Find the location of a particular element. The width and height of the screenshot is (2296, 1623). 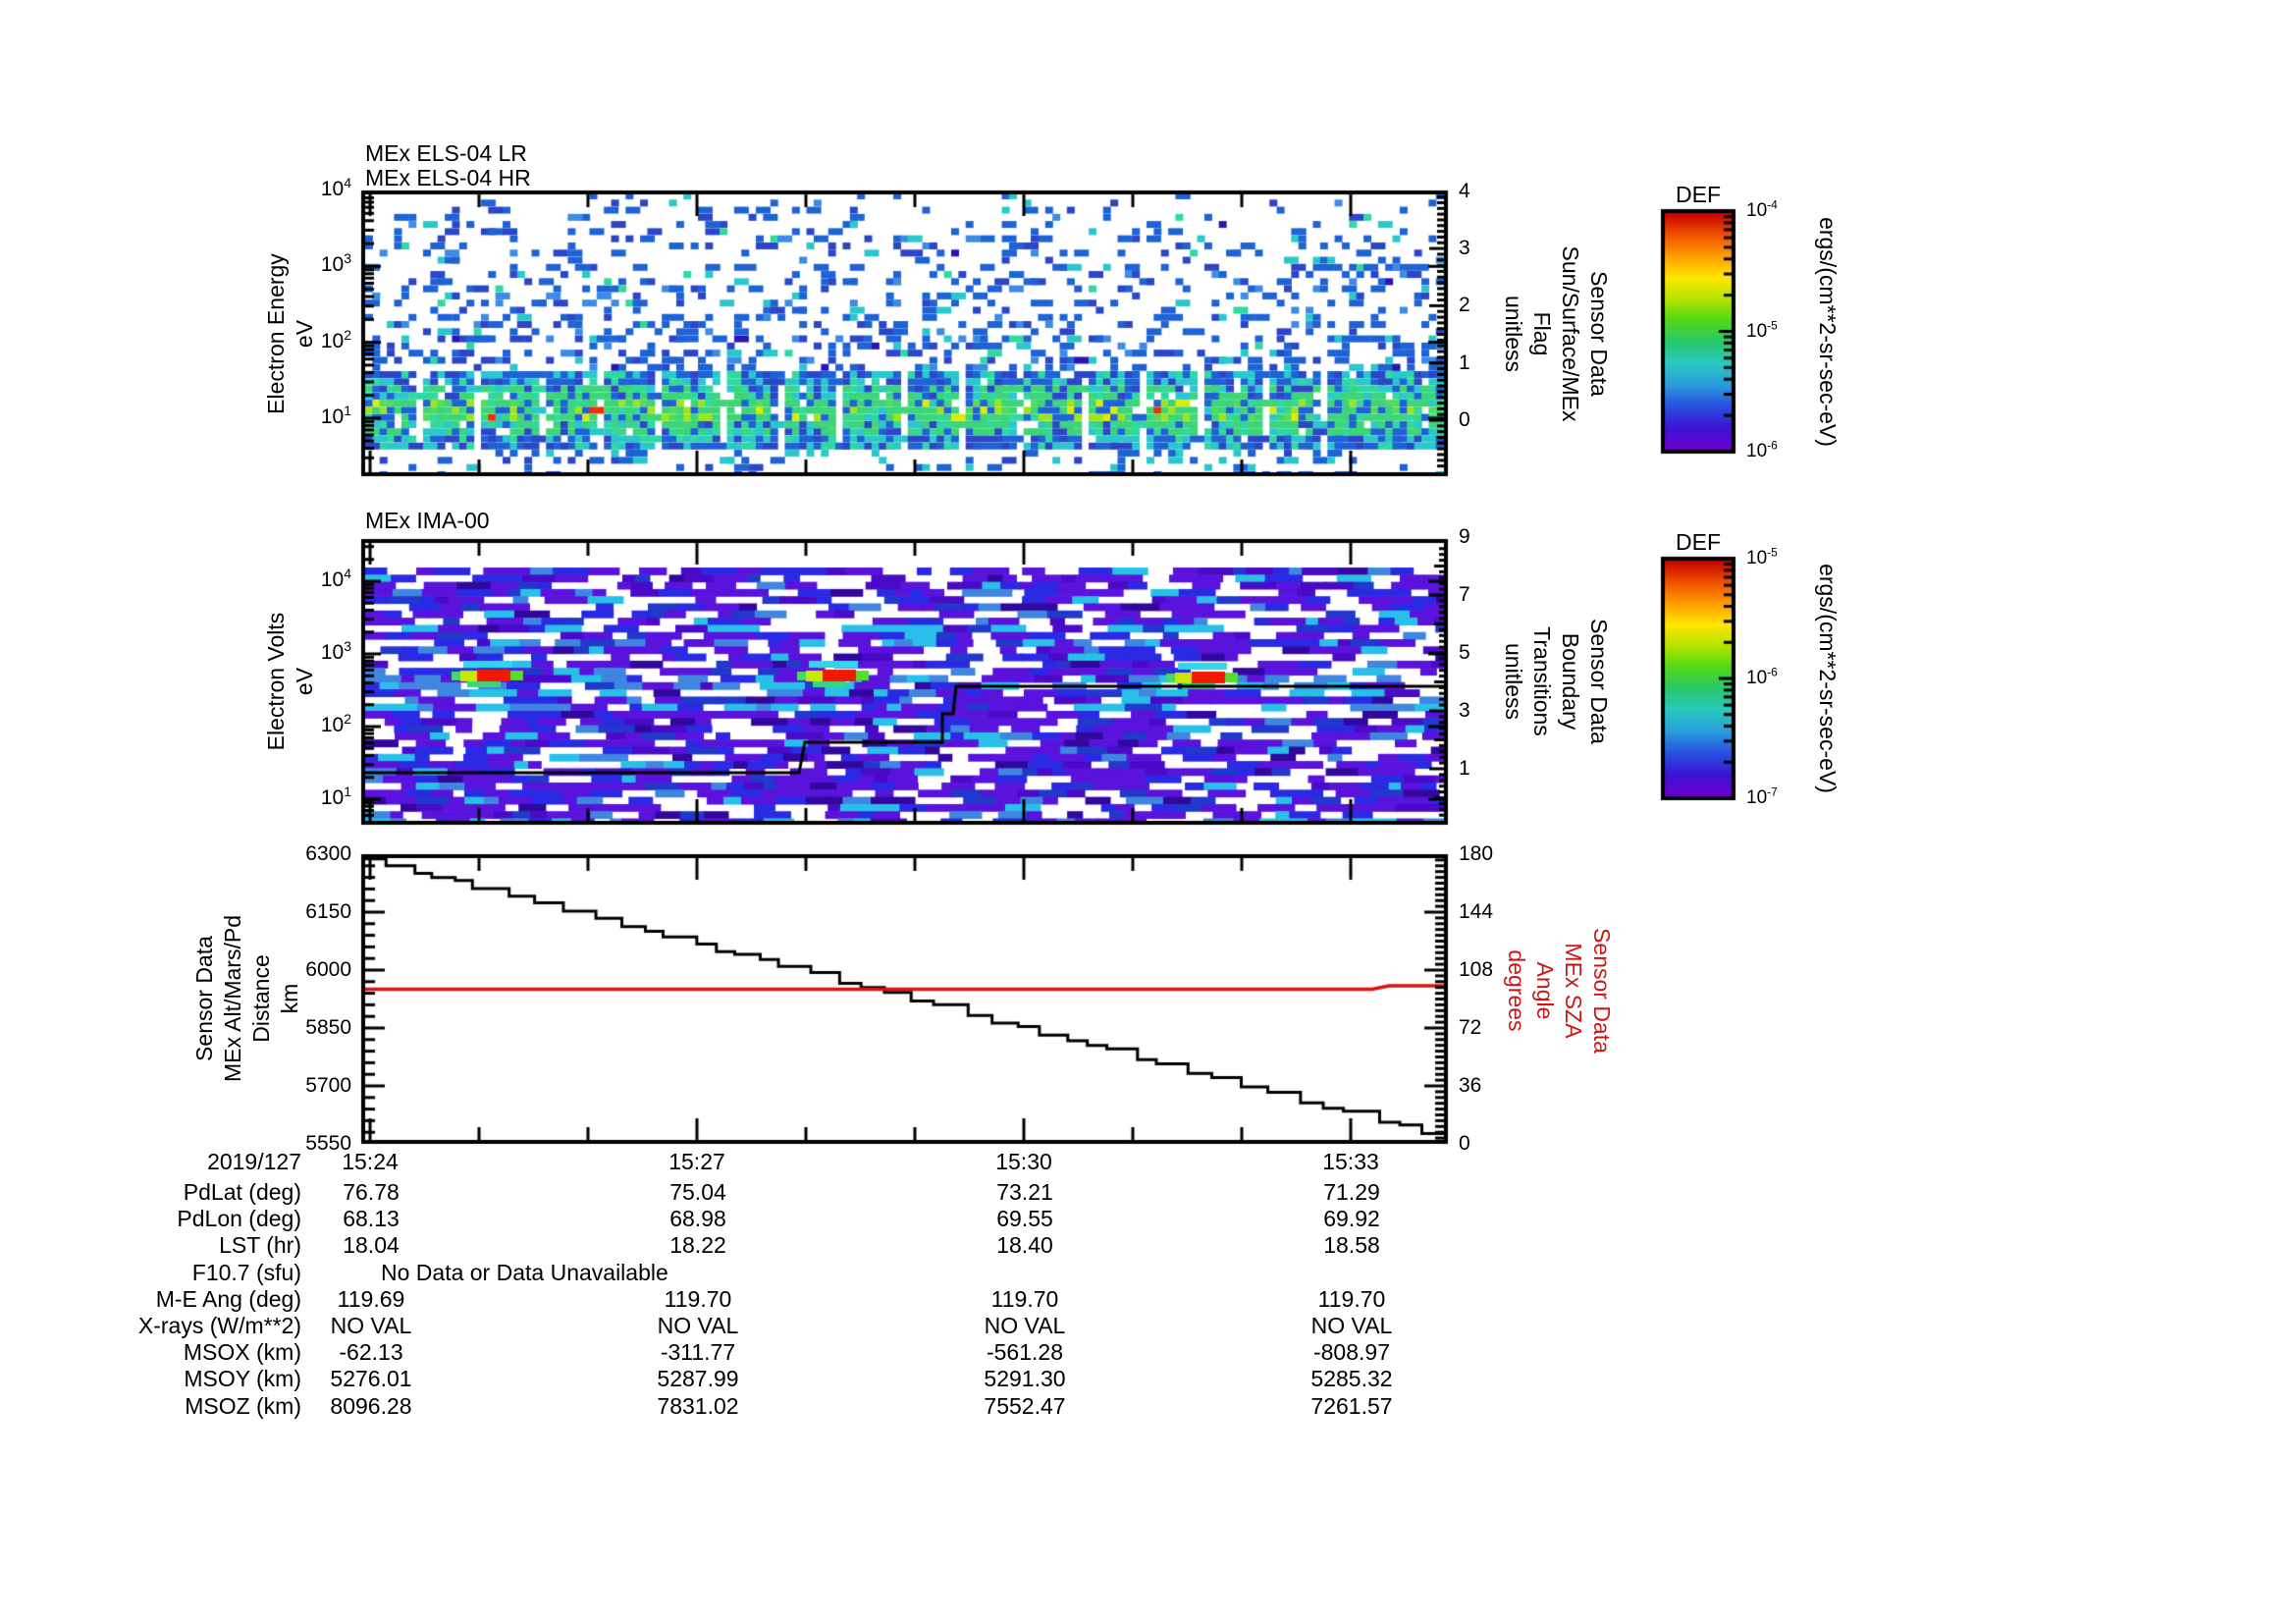

x-axis-time-label: 15:27 is located at coordinates (696, 1161).